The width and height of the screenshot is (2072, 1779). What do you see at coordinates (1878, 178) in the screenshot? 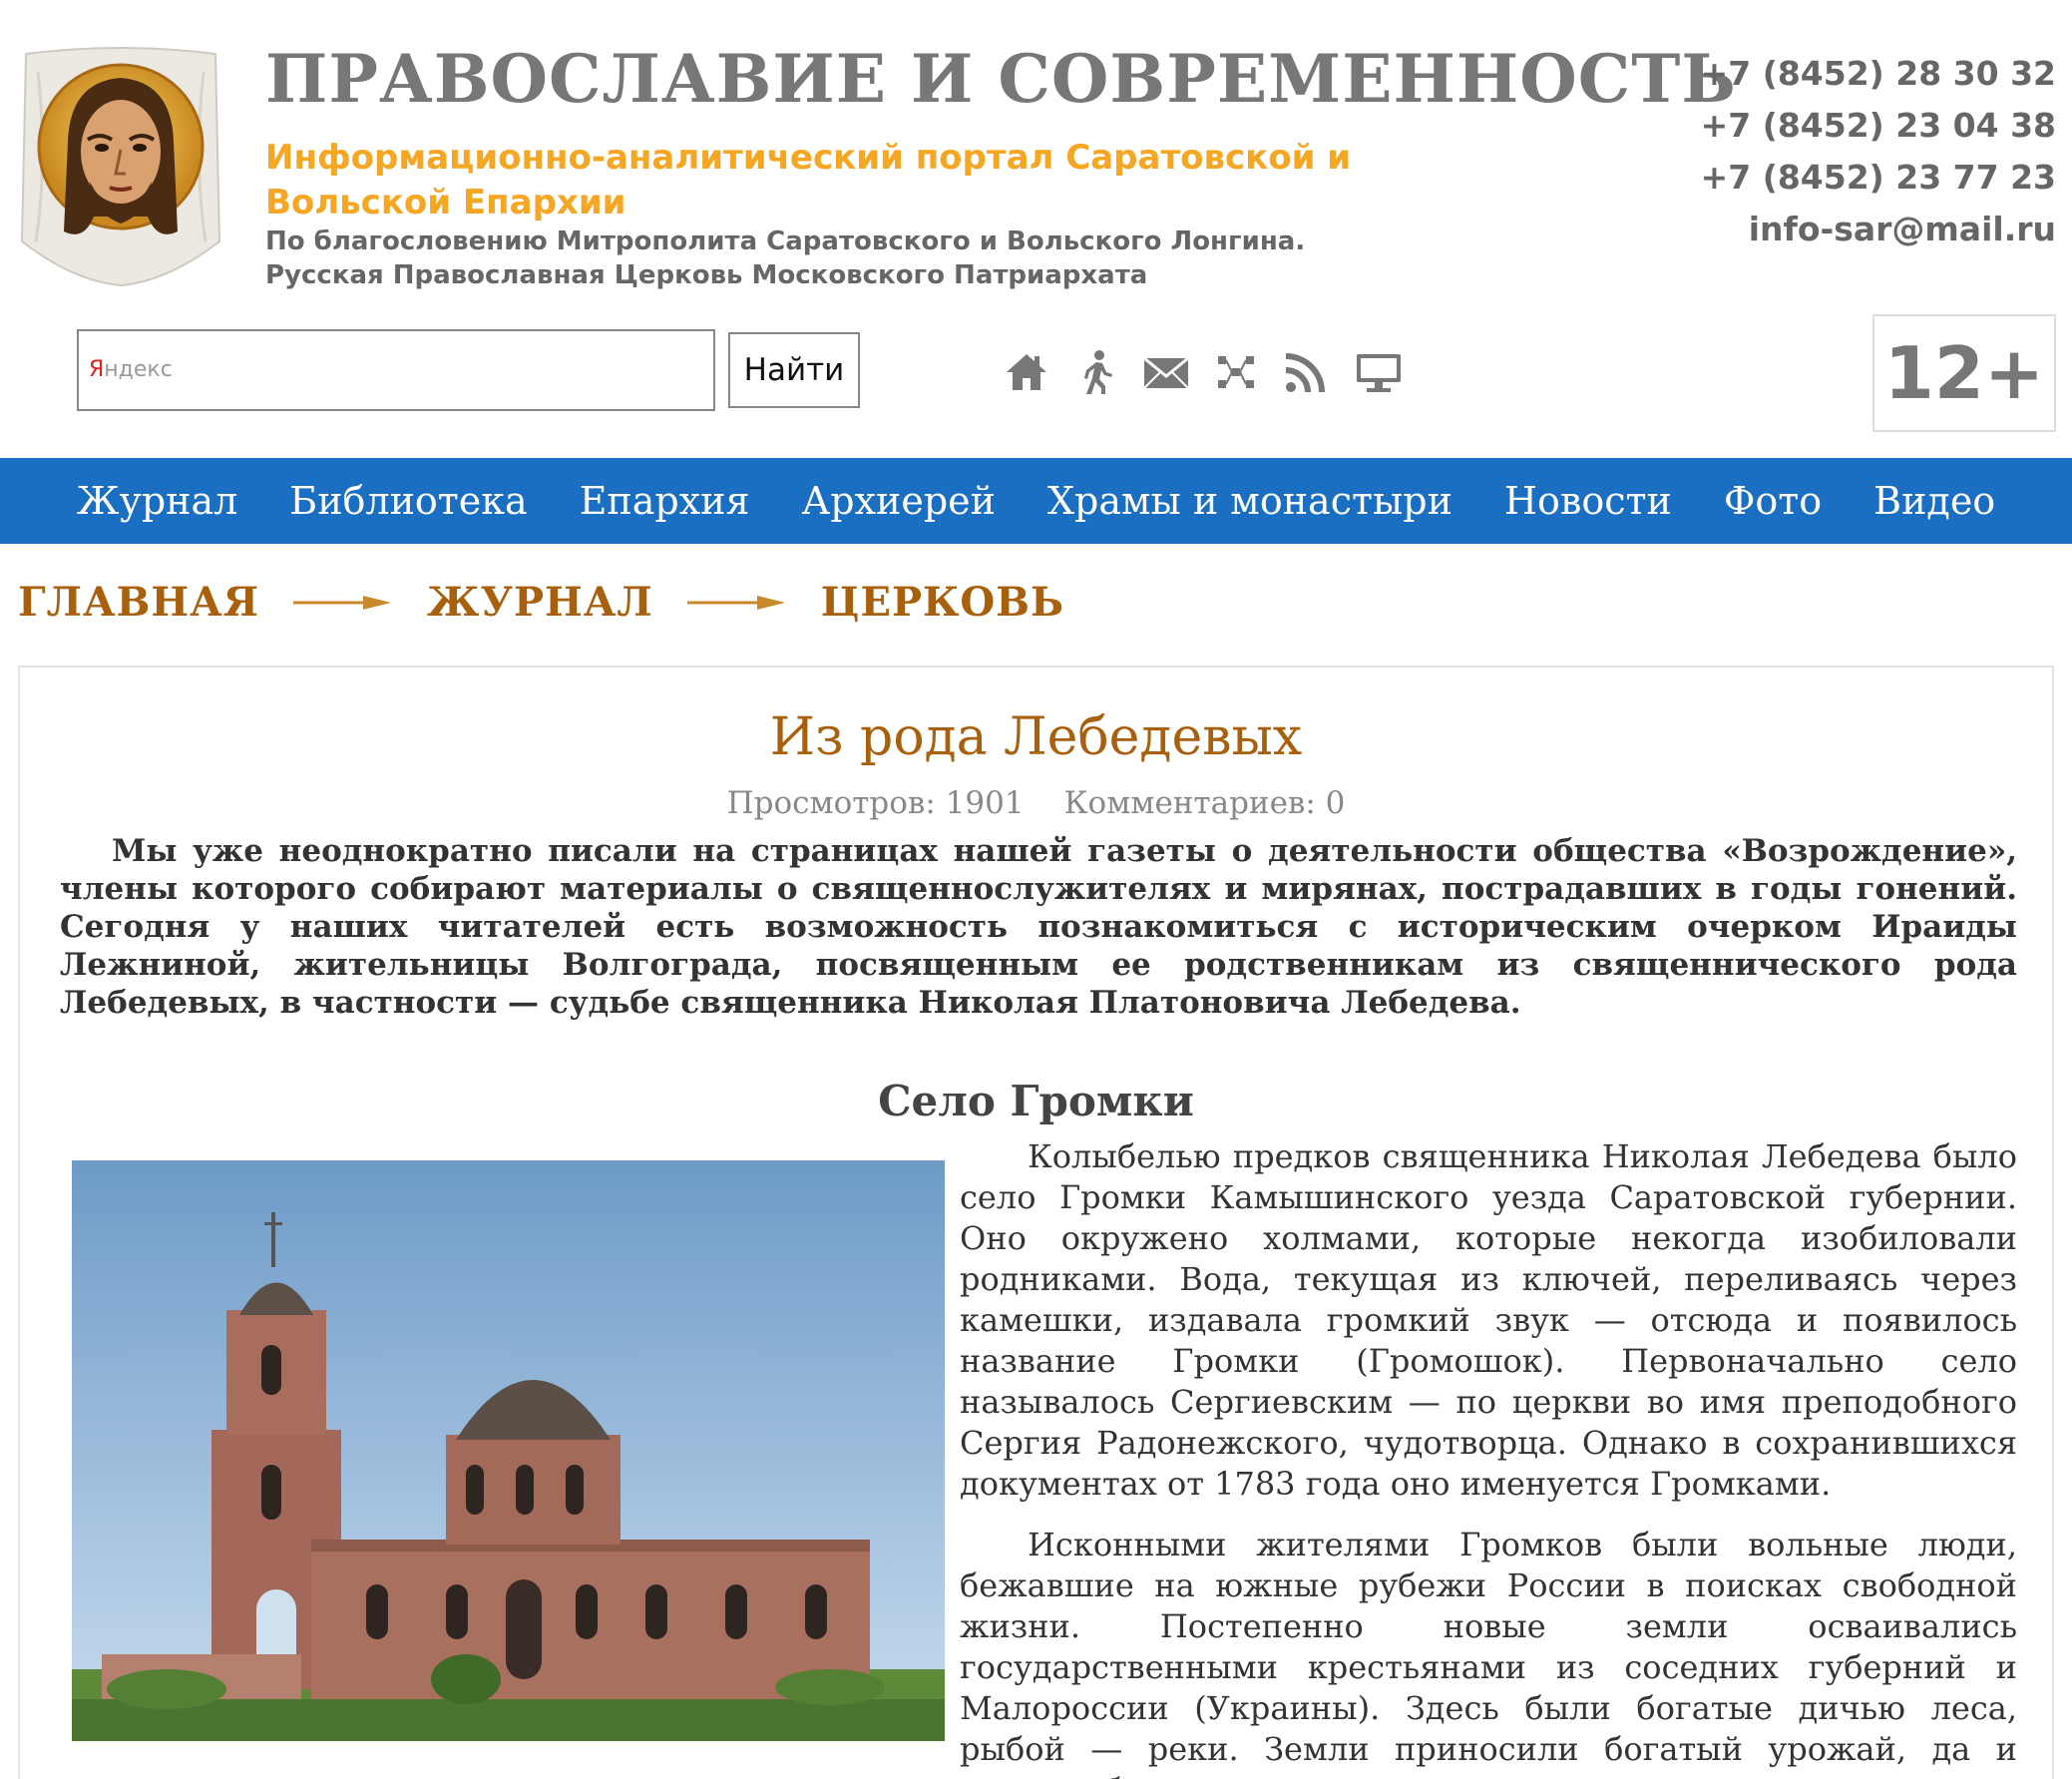
I see `phone-3: +7 (8452) 23 77 23` at bounding box center [1878, 178].